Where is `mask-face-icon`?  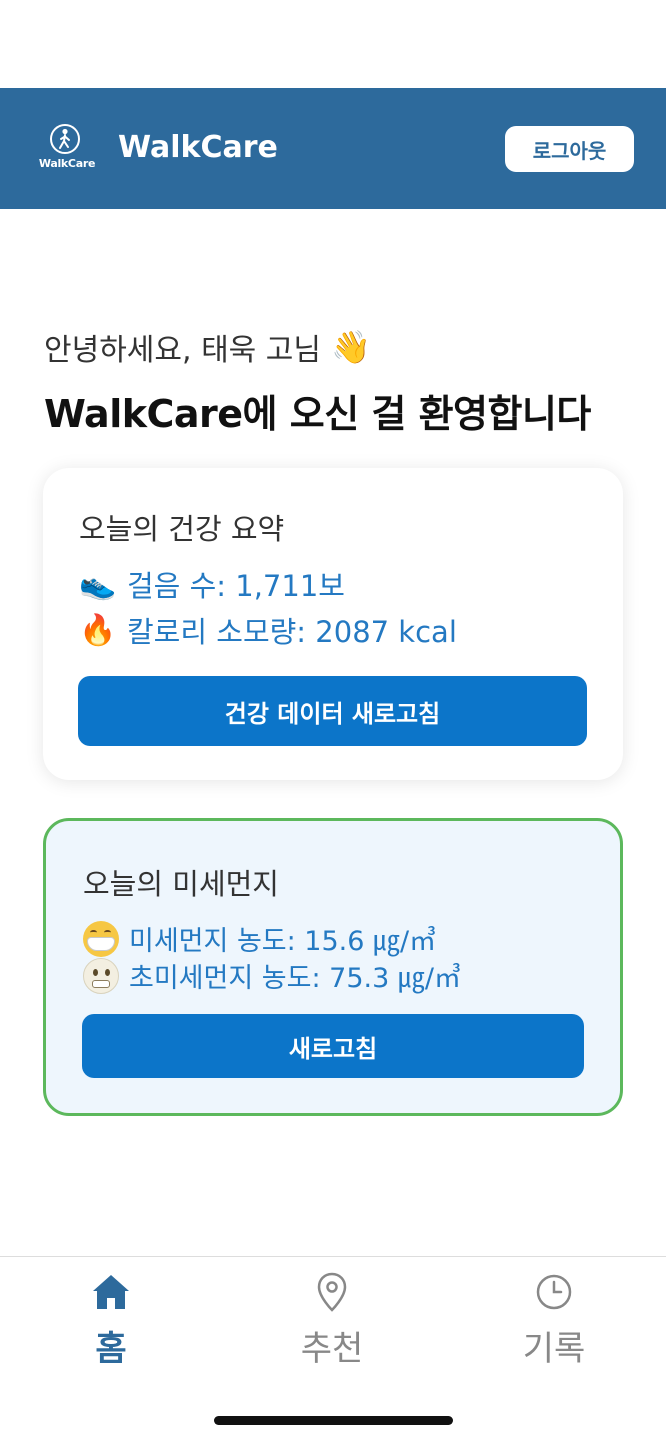 mask-face-icon is located at coordinates (101, 938).